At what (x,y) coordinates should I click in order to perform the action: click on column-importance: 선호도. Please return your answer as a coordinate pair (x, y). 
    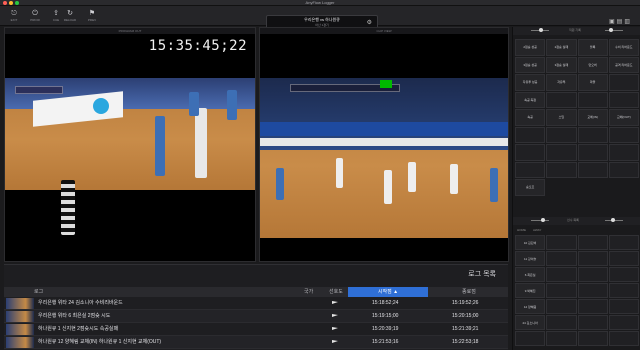
    Looking at the image, I should click on (336, 292).